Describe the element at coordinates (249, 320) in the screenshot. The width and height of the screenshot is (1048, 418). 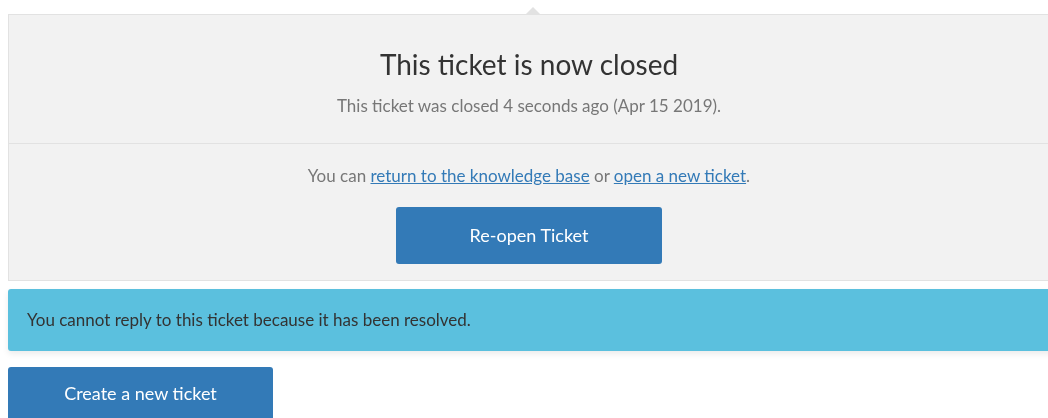
I see `alert-text: You cannot reply to this ticket because it has been resolved.` at that location.